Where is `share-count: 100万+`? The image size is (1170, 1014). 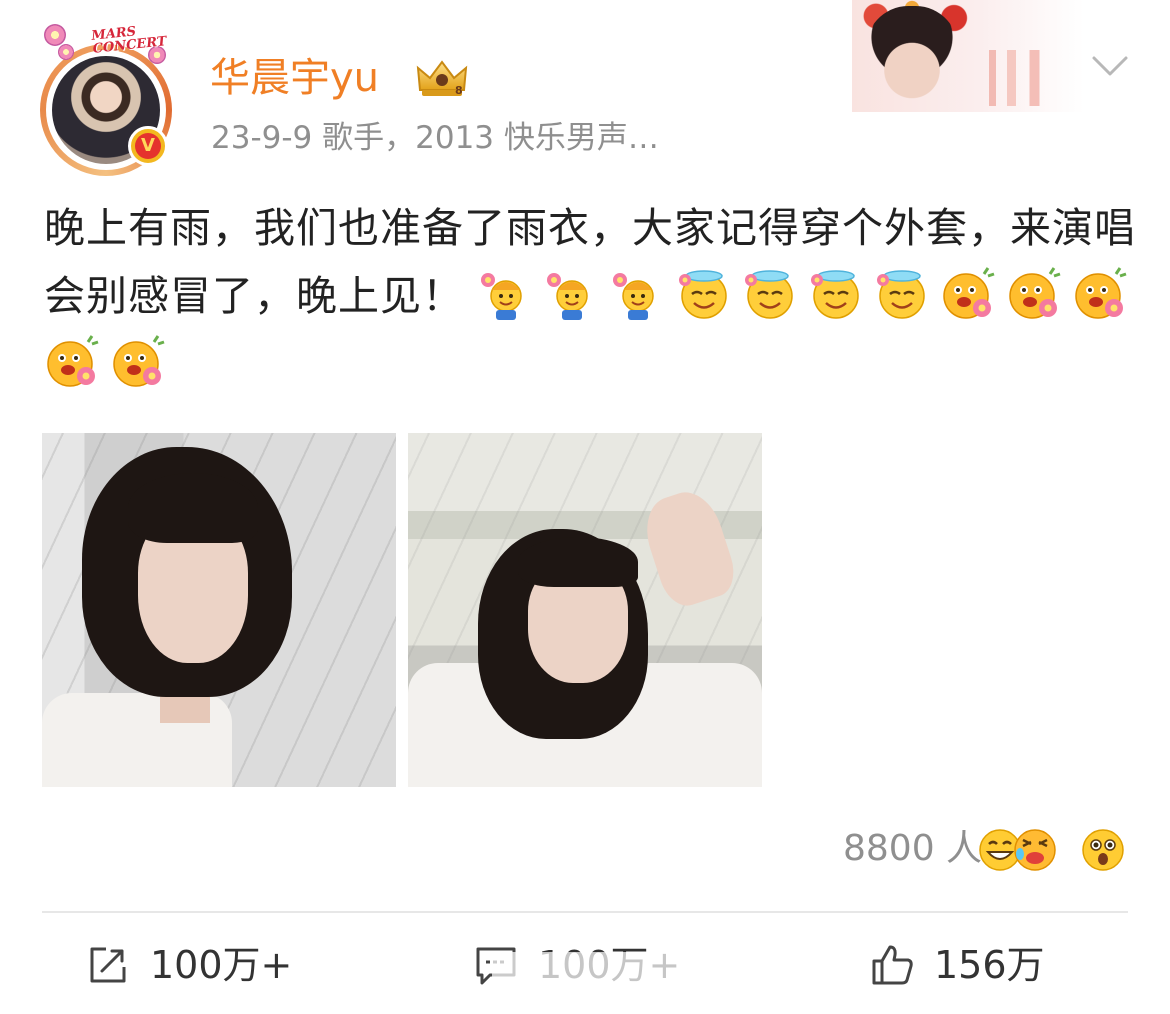
share-count: 100万+ is located at coordinates (221, 965).